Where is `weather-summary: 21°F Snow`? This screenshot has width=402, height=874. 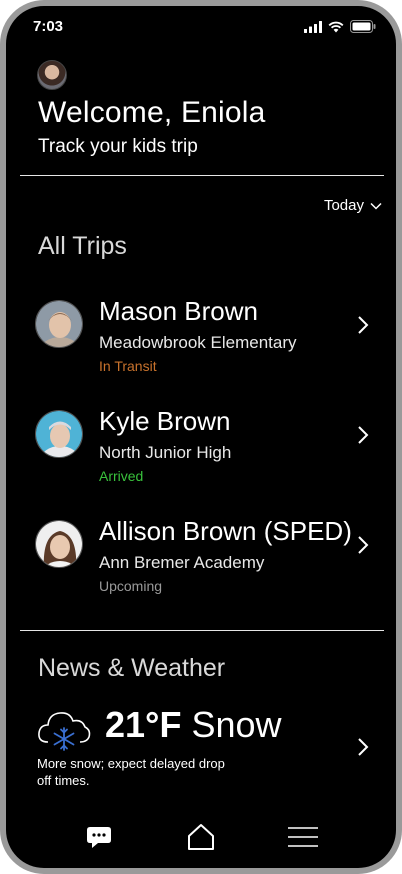
weather-summary: 21°F Snow is located at coordinates (193, 725).